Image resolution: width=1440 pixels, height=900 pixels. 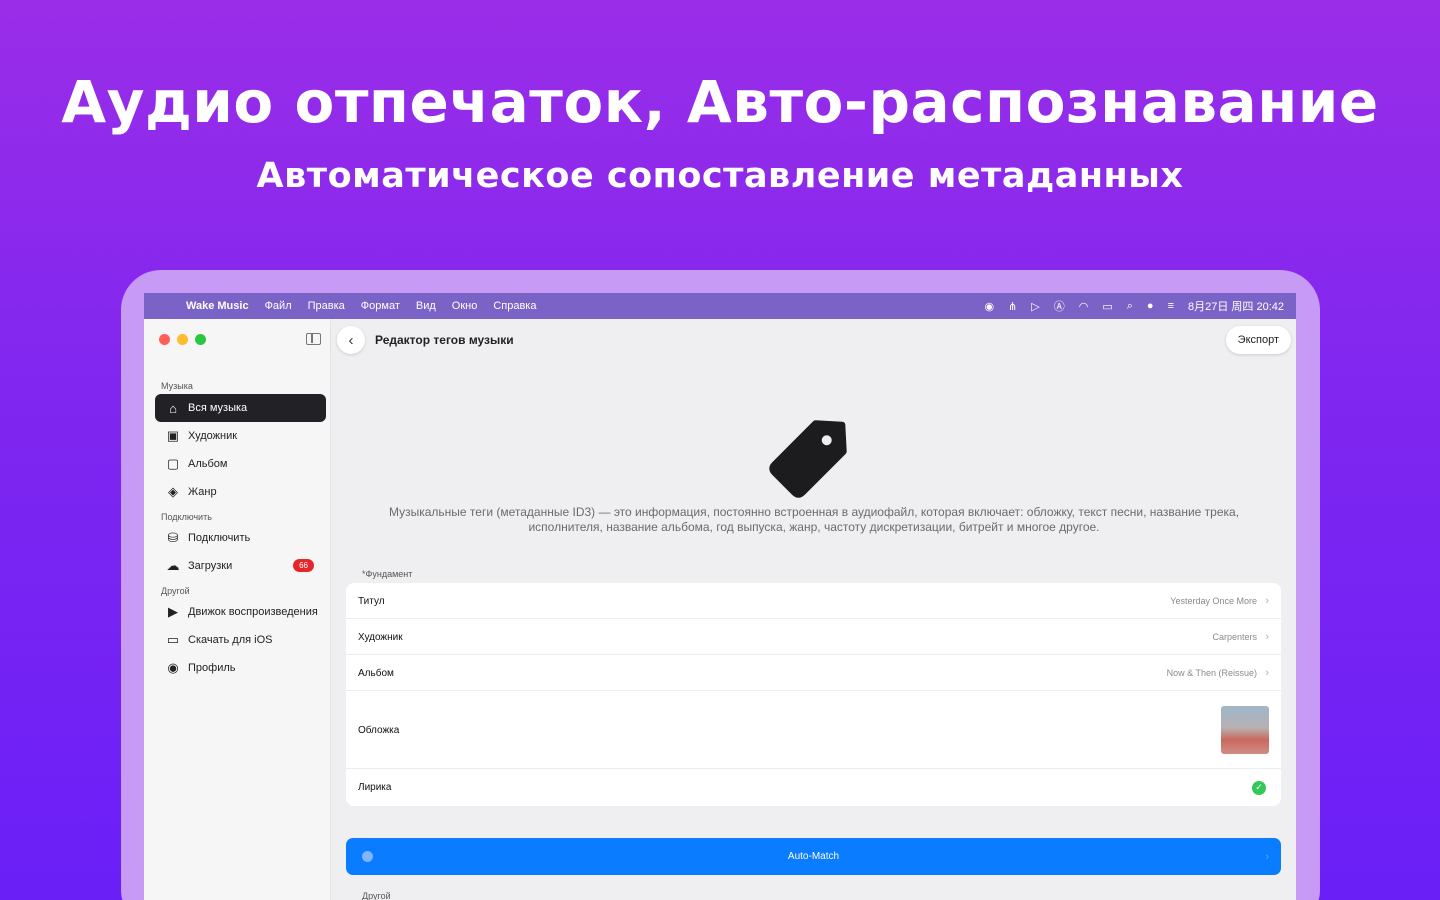 I want to click on menu-file: Файл, so click(x=278, y=306).